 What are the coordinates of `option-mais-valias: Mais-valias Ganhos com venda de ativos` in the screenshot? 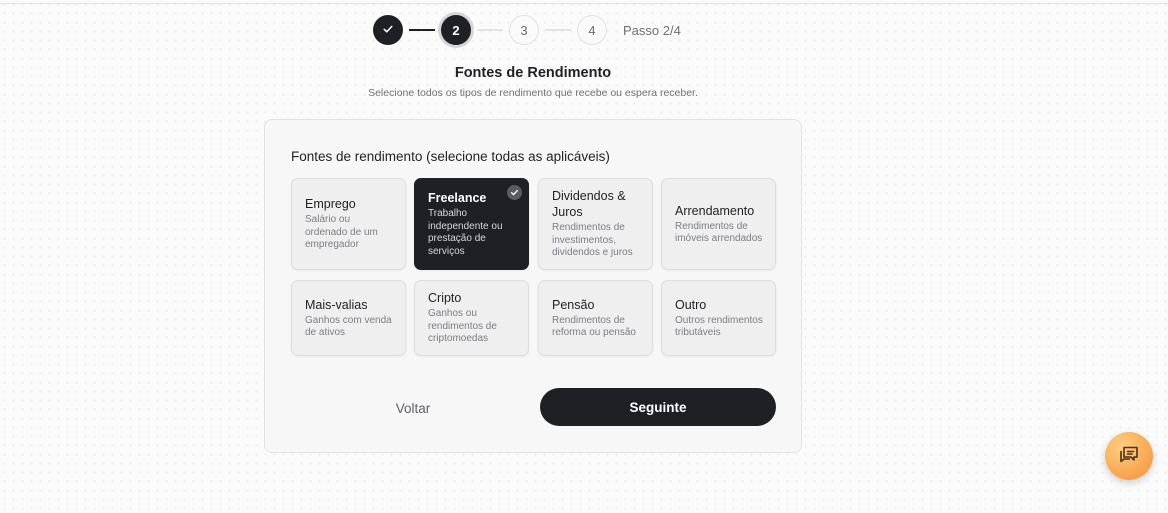 It's located at (348, 318).